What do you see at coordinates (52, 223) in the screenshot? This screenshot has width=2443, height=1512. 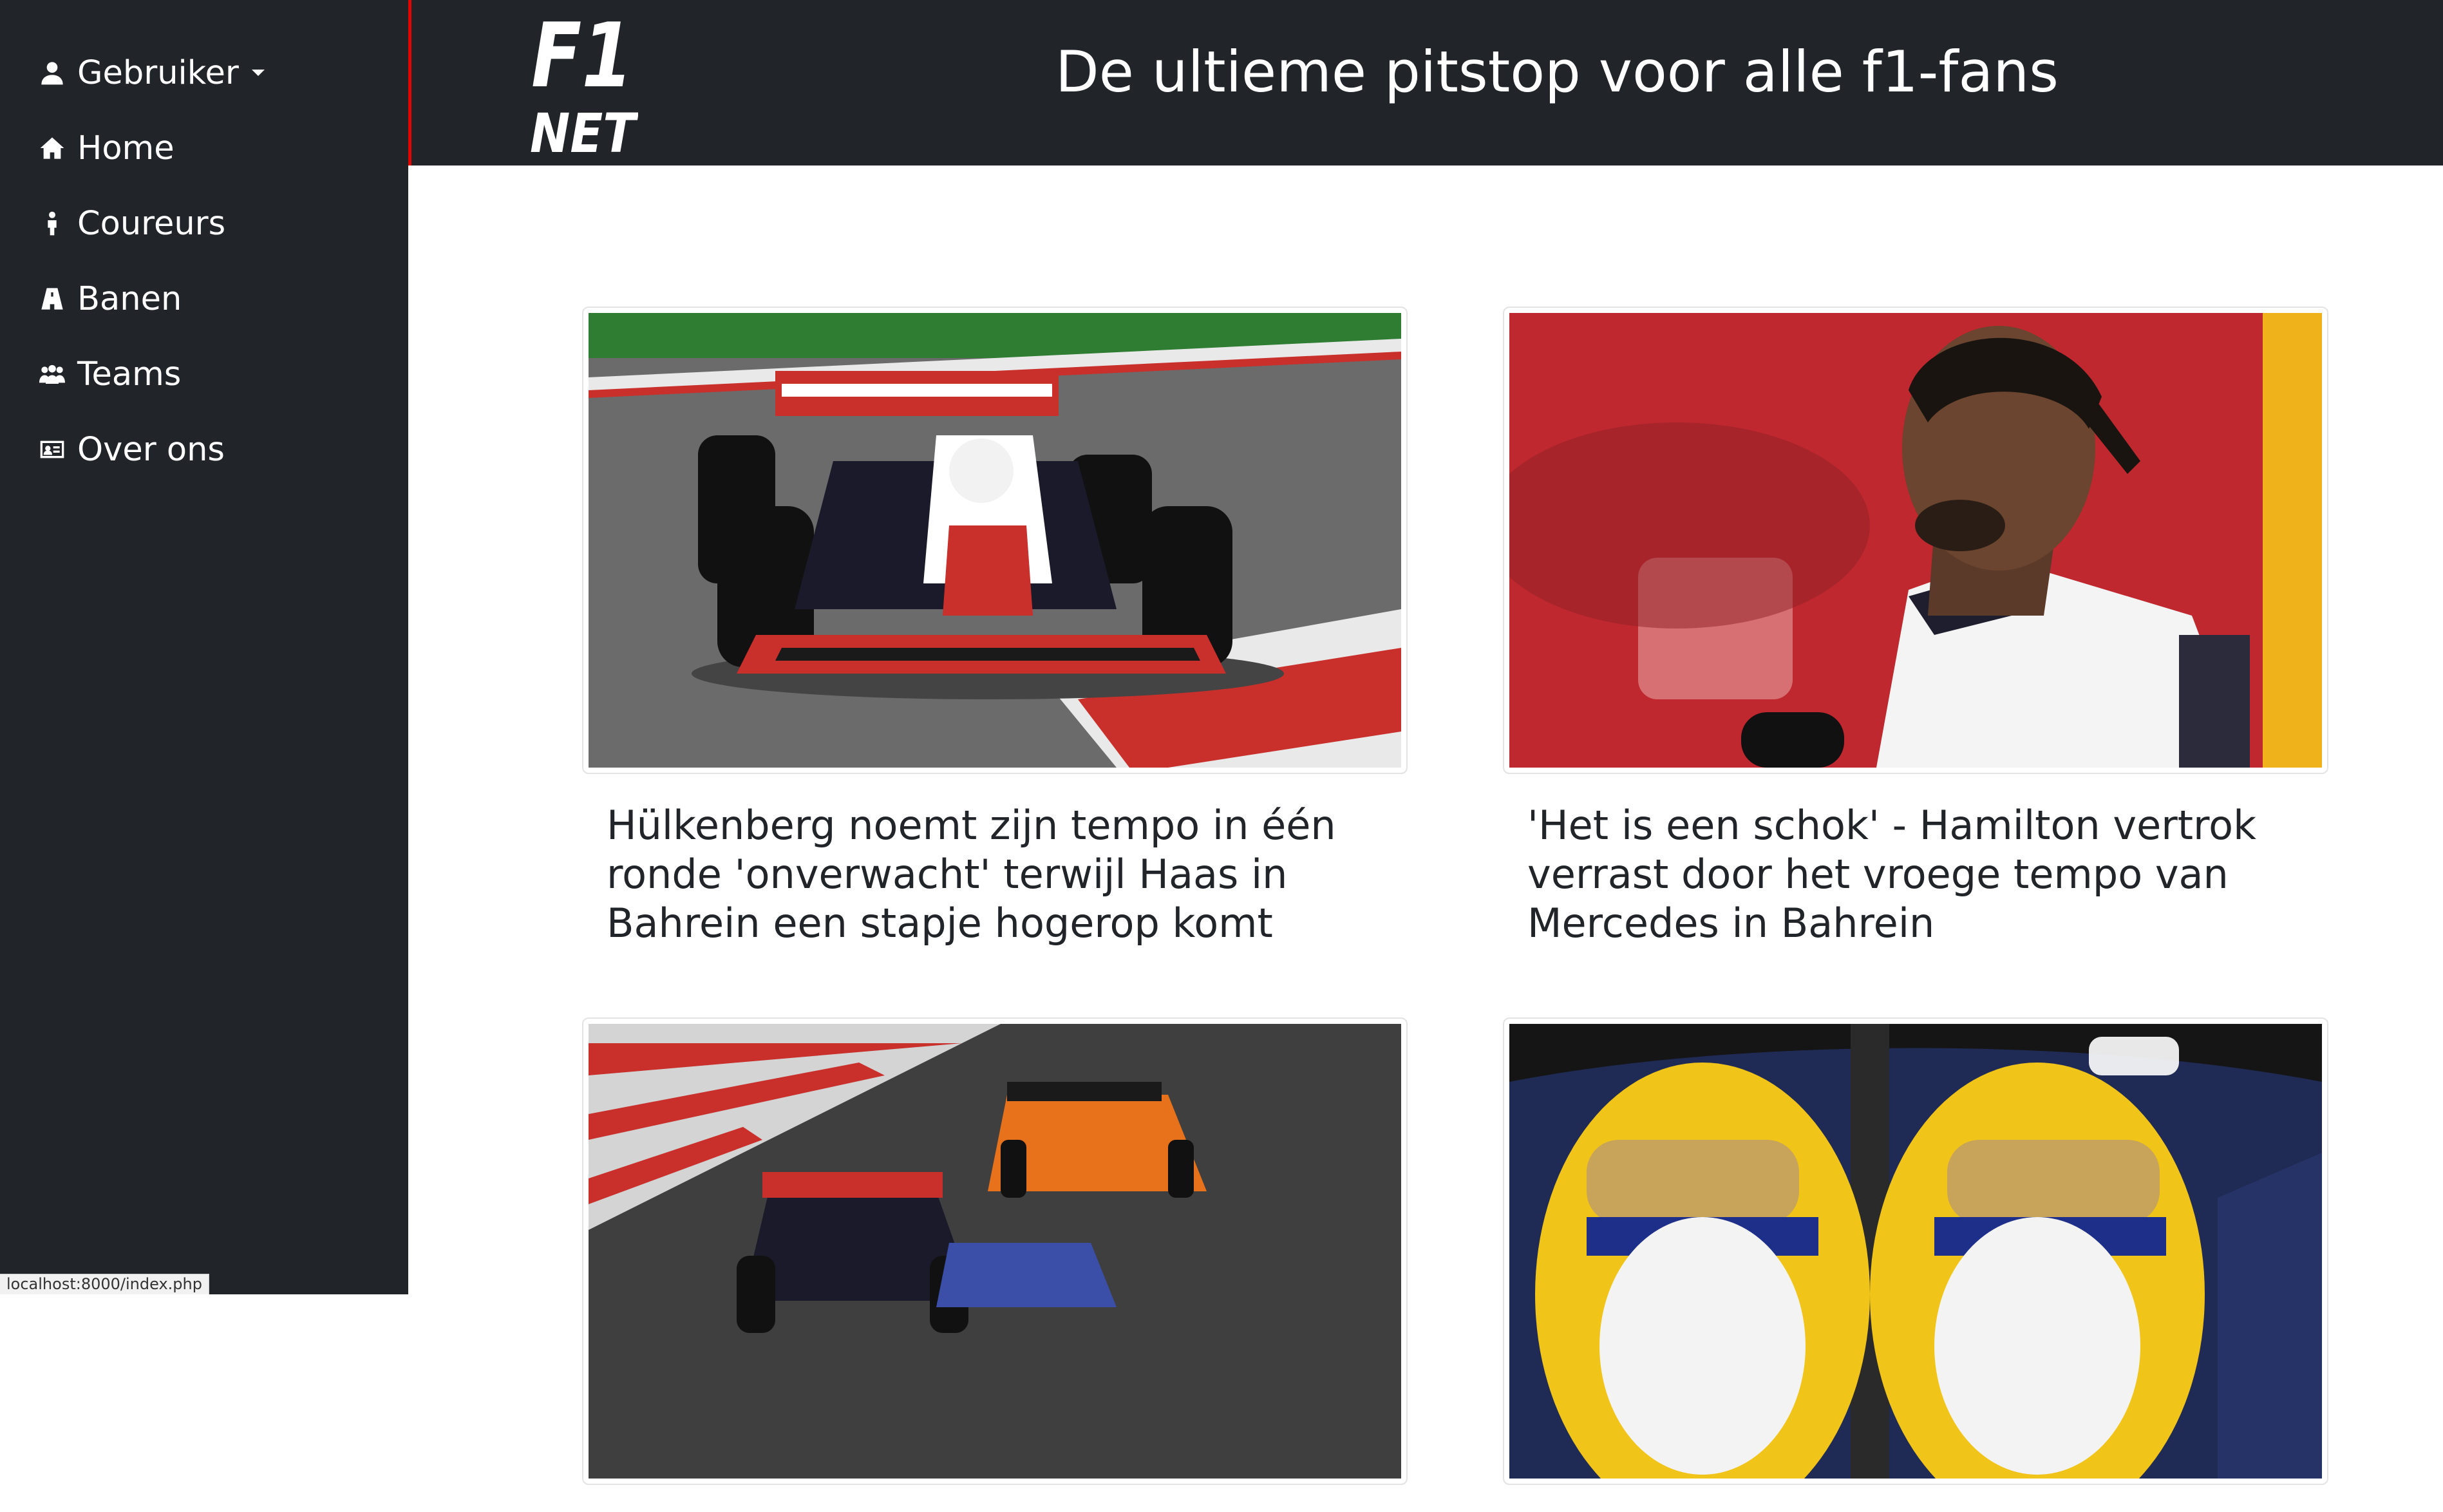 I see `driver-icon` at bounding box center [52, 223].